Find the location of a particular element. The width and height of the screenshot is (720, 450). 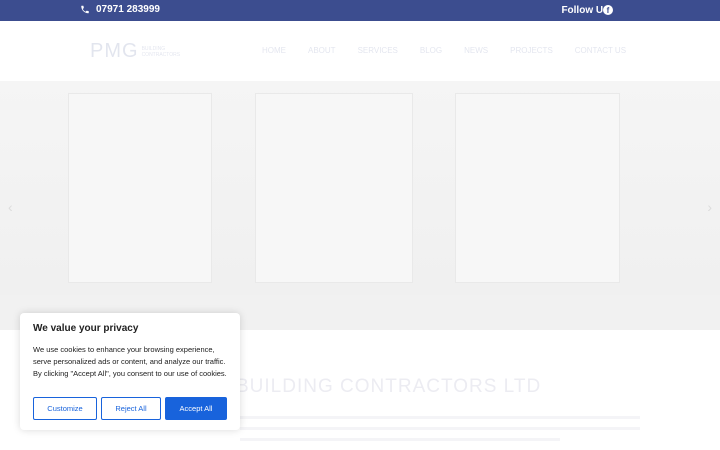

nav-item-contact: CONTACT US is located at coordinates (600, 50).